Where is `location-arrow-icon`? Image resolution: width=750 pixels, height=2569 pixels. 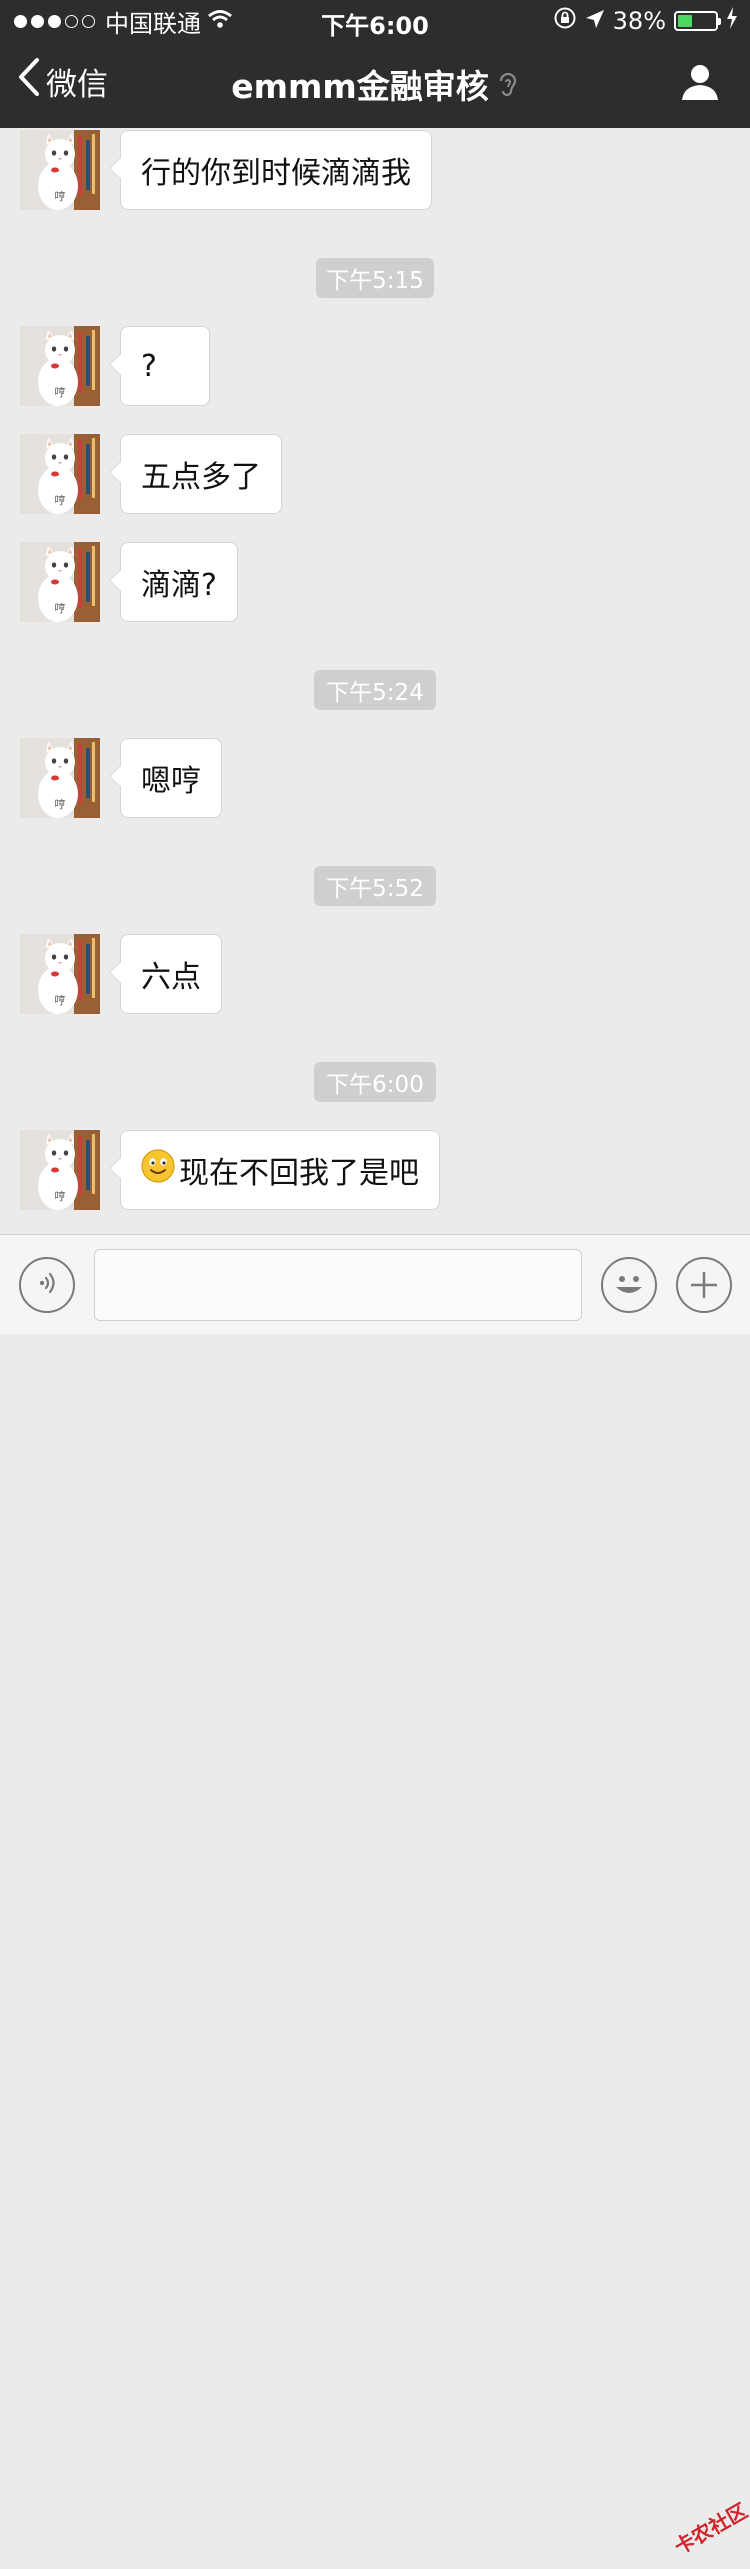
location-arrow-icon is located at coordinates (595, 21).